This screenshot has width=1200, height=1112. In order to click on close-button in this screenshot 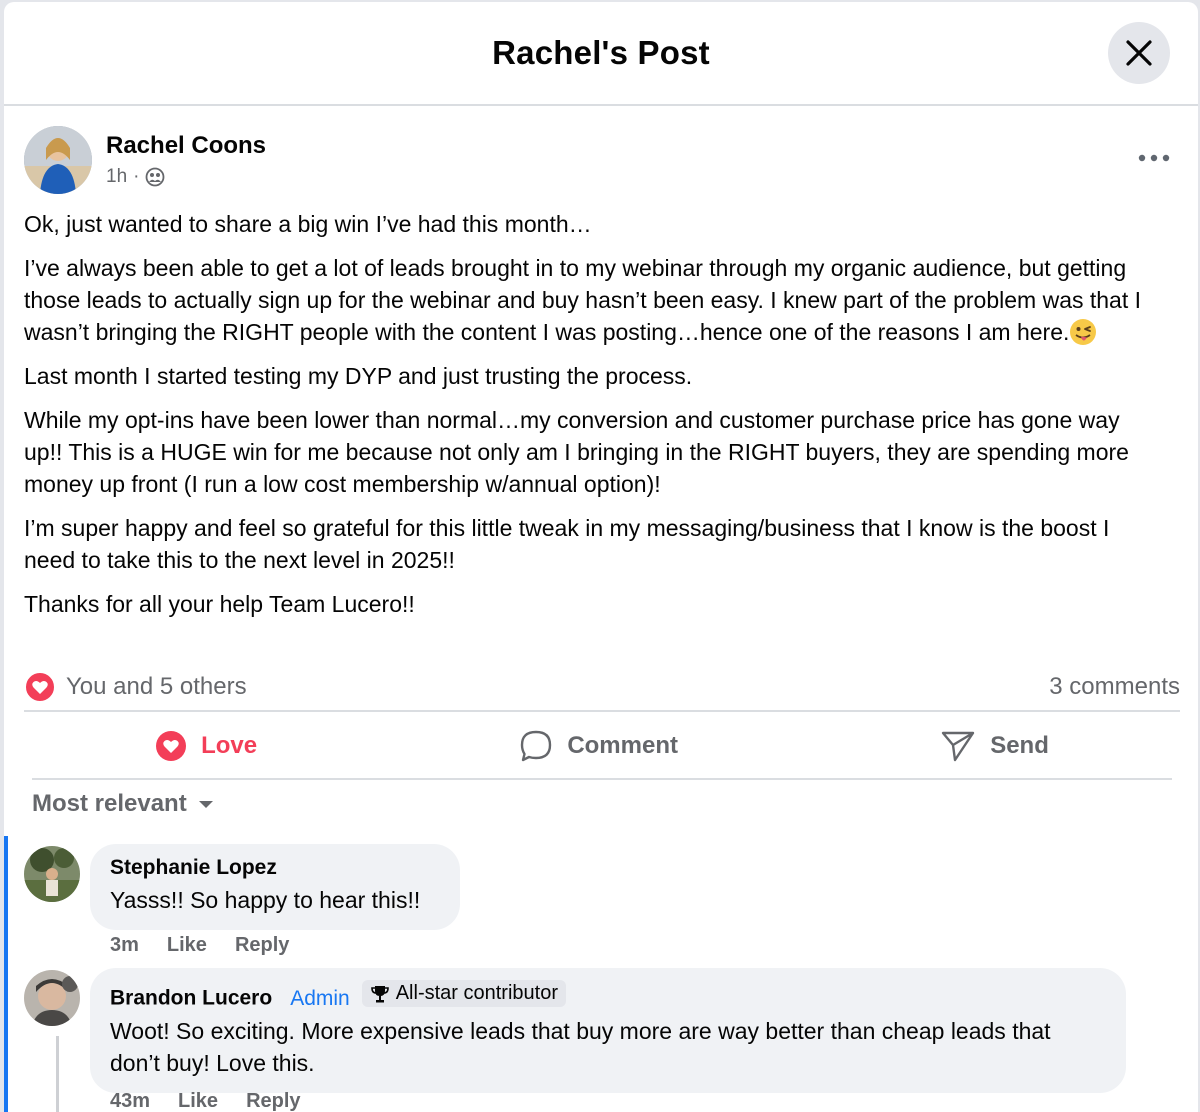, I will do `click(1139, 53)`.